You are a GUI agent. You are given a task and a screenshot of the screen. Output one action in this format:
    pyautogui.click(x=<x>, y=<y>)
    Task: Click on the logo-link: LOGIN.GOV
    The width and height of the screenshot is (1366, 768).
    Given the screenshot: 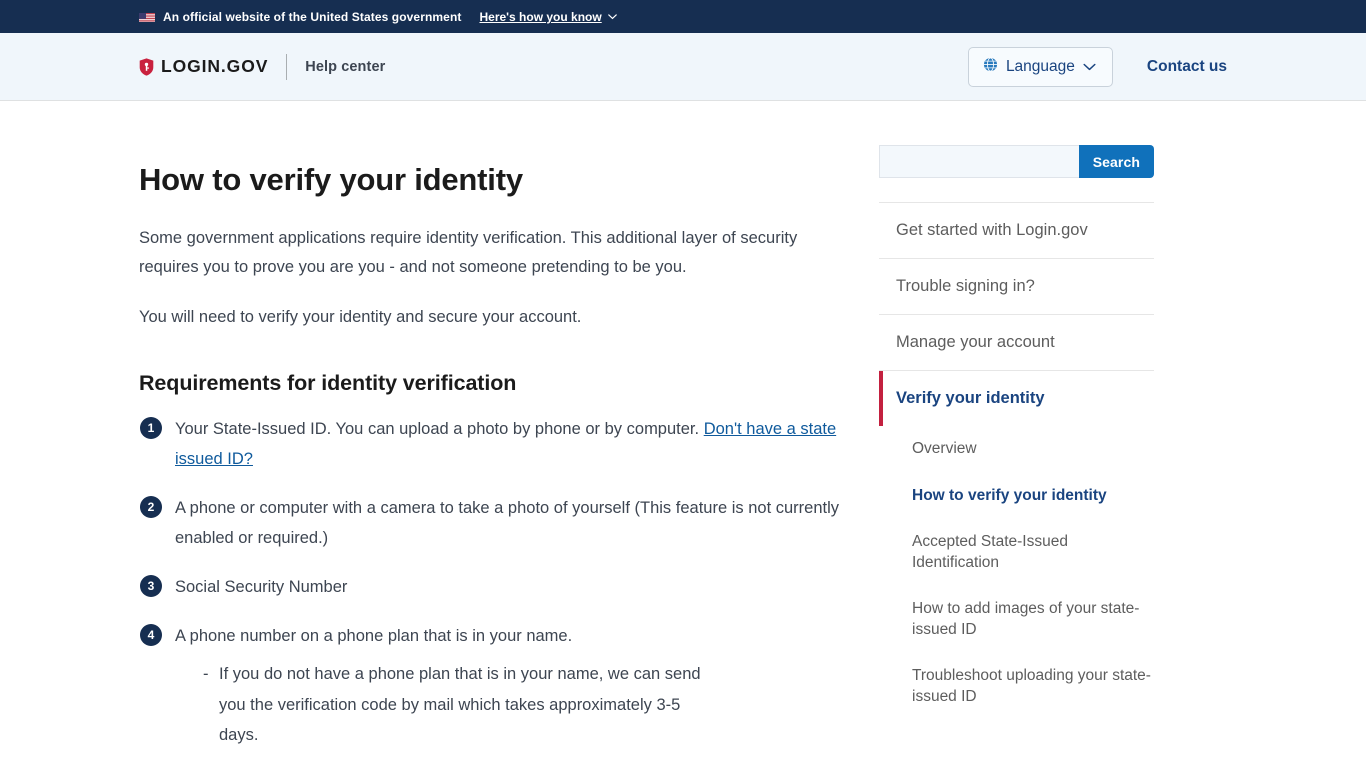 What is the action you would take?
    pyautogui.click(x=203, y=66)
    